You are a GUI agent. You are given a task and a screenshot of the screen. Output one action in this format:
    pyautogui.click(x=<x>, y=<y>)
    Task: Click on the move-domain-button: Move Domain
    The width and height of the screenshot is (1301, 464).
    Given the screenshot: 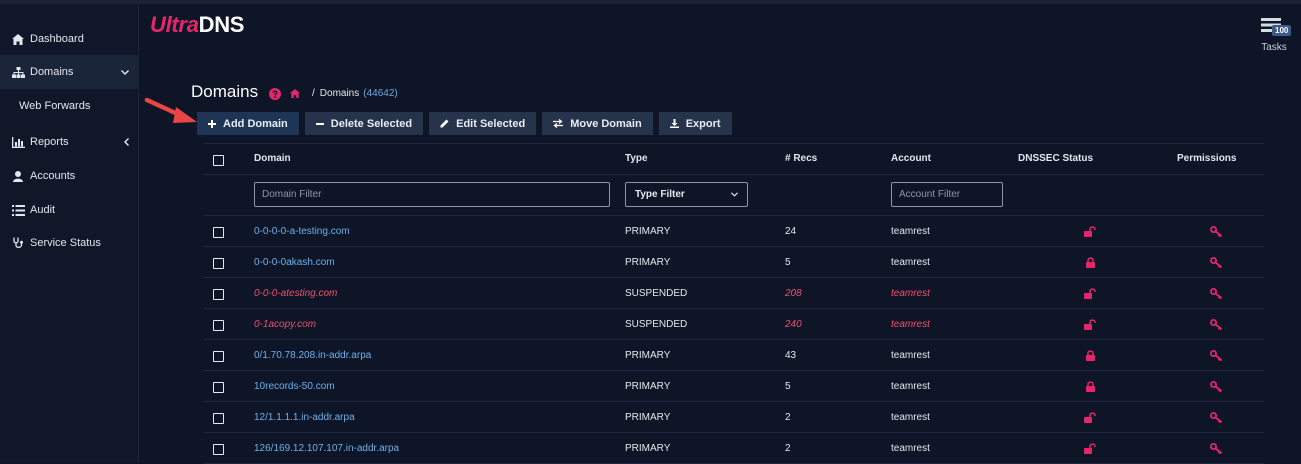 What is the action you would take?
    pyautogui.click(x=597, y=123)
    